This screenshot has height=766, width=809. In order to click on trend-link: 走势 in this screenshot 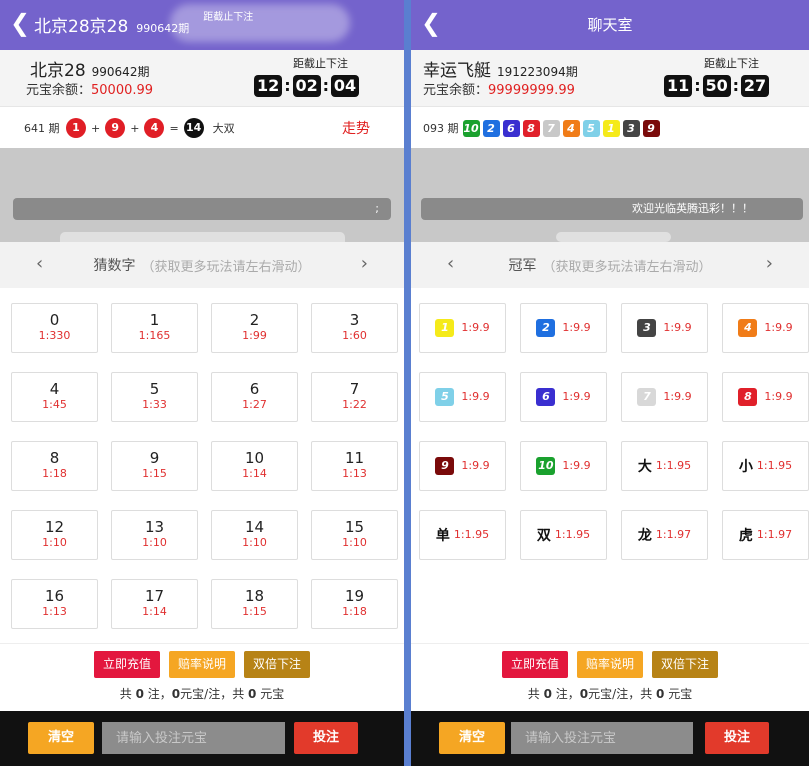, I will do `click(356, 128)`.